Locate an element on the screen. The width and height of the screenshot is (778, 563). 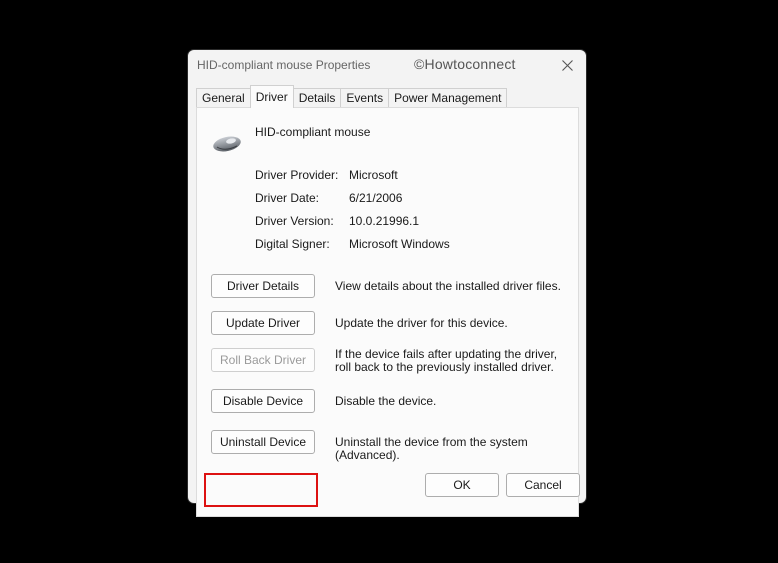
info-label: Driver Version: is located at coordinates (294, 221).